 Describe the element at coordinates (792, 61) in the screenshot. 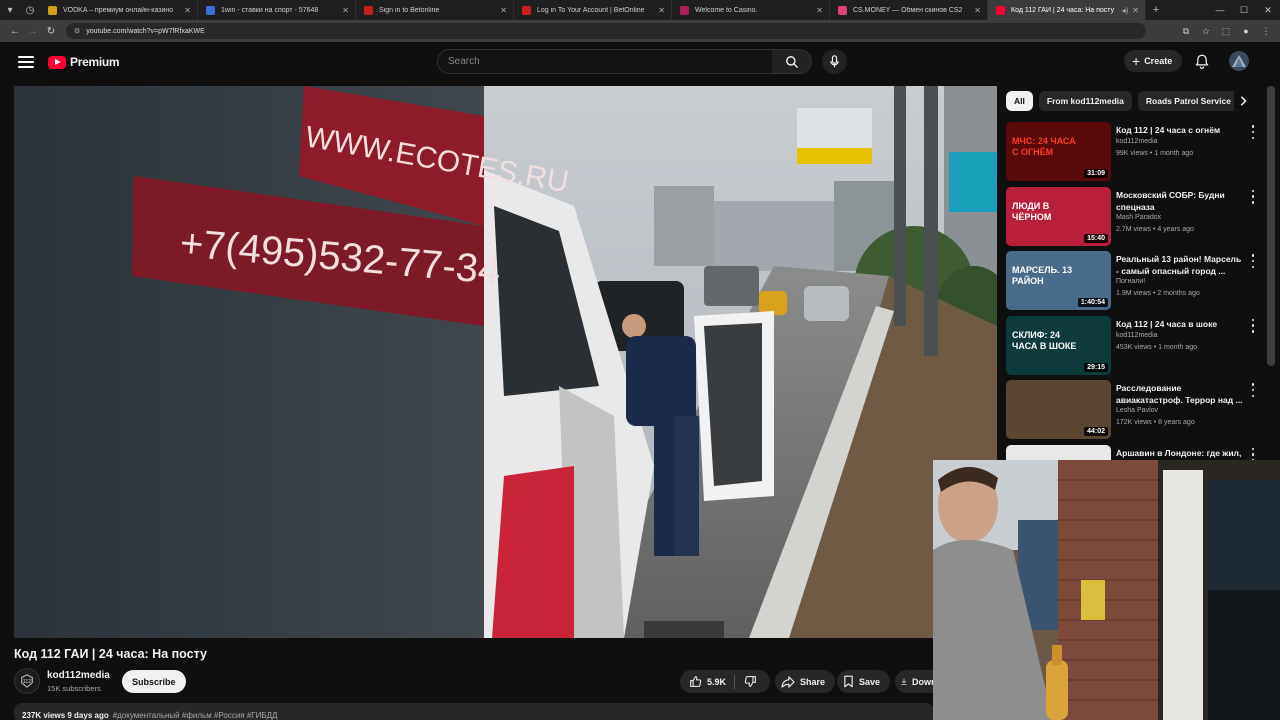

I see `search-button` at that location.